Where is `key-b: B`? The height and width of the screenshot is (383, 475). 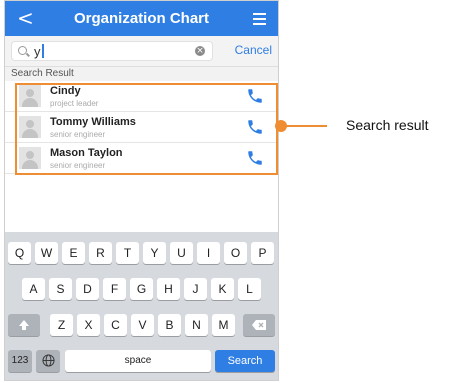 key-b: B is located at coordinates (169, 325).